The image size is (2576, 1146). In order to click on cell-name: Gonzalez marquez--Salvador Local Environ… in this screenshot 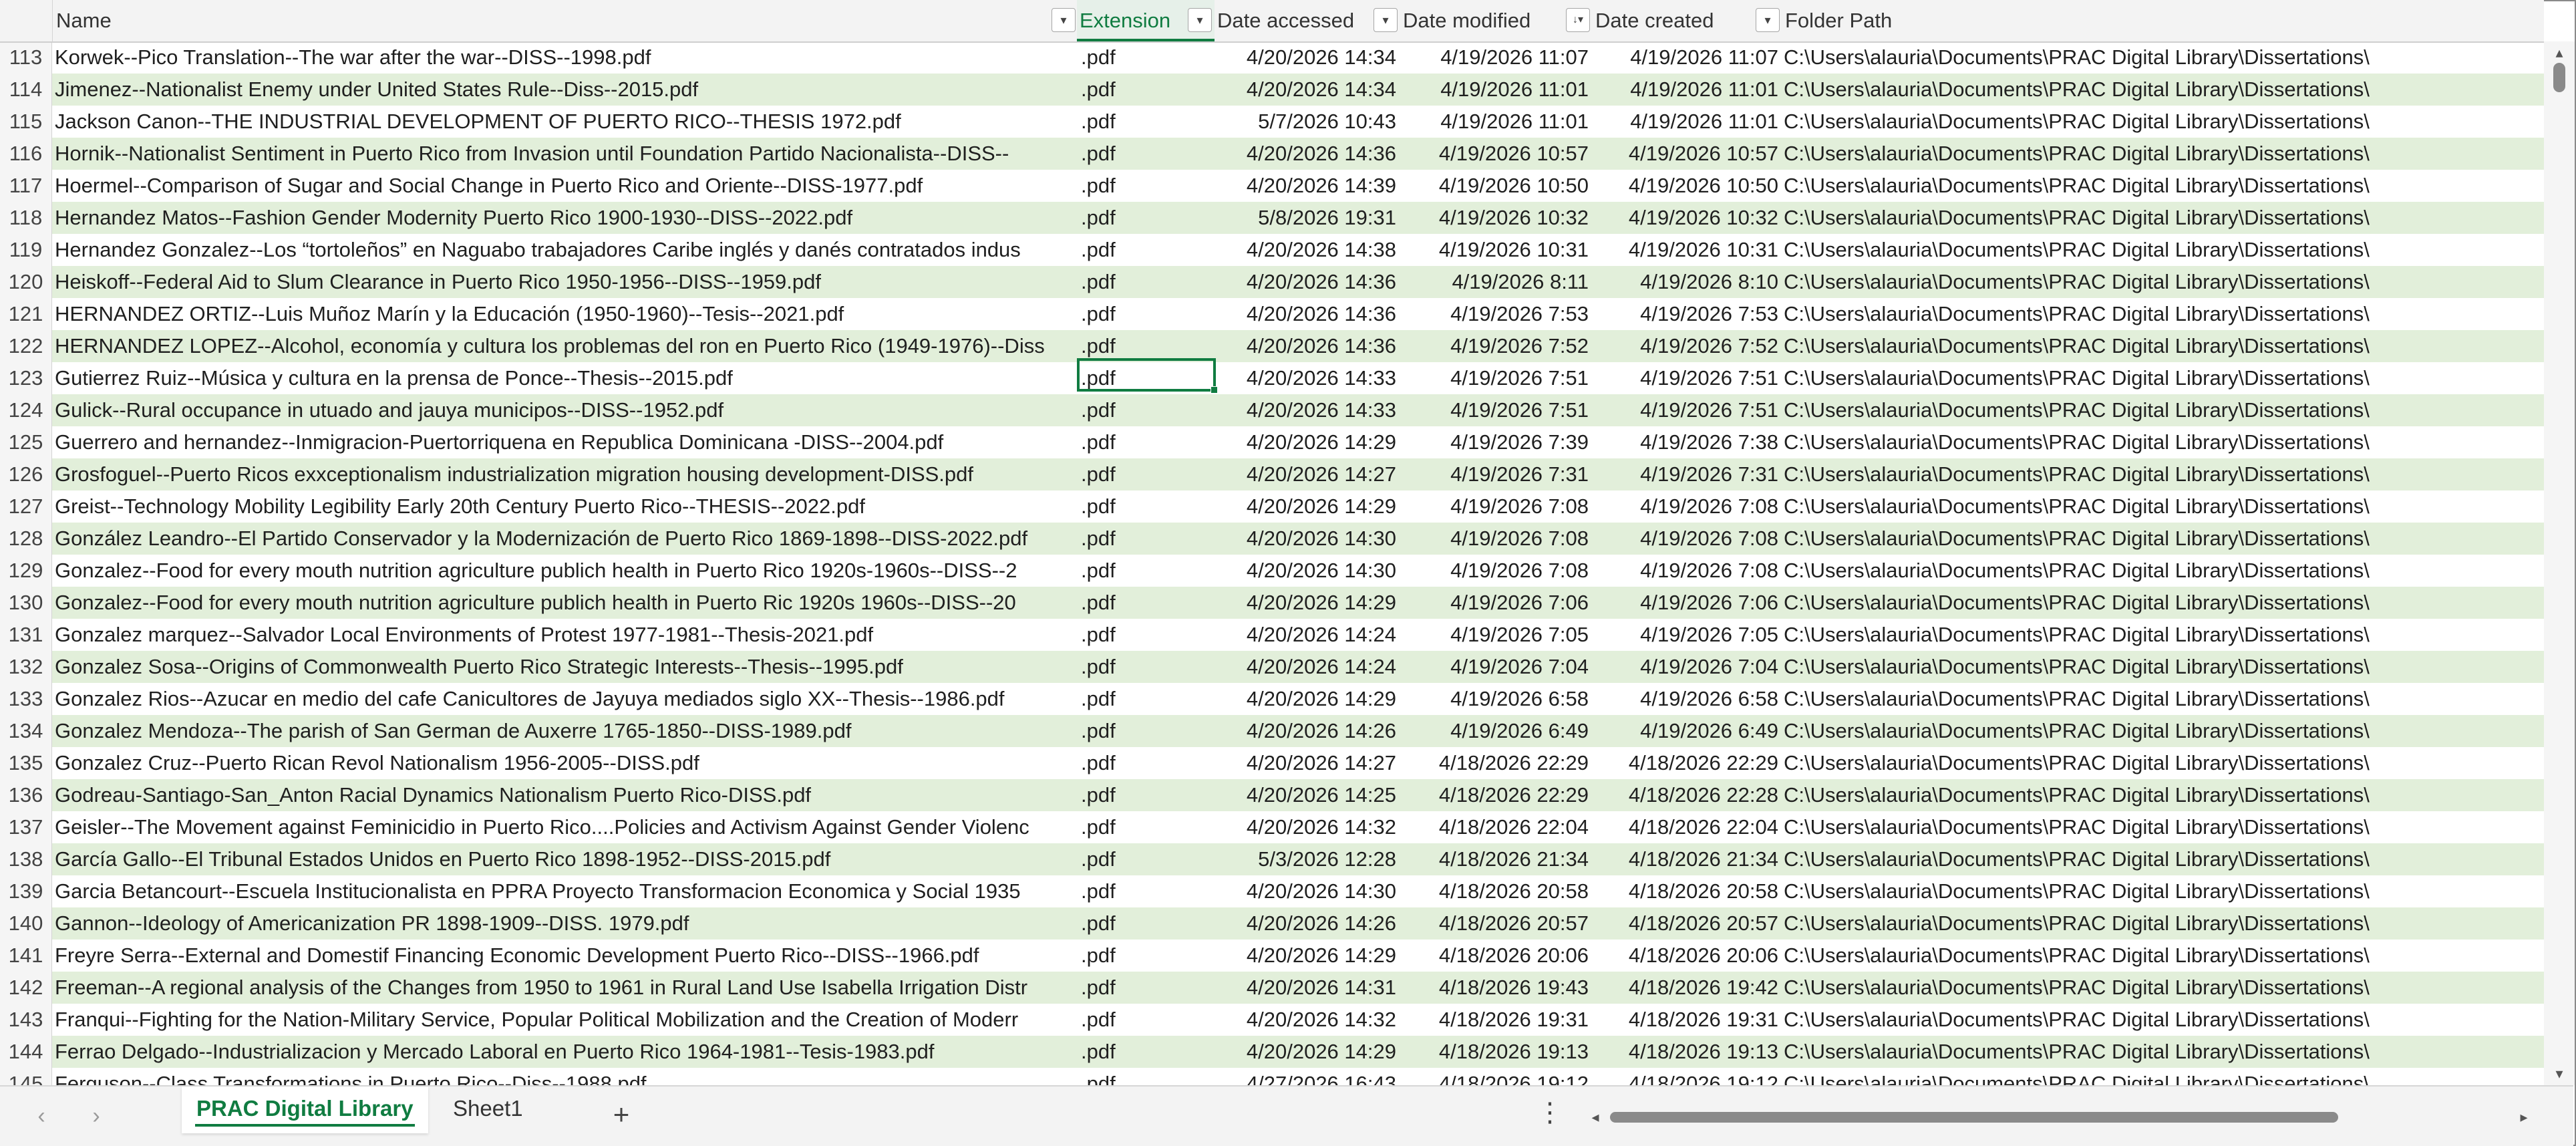, I will do `click(565, 635)`.